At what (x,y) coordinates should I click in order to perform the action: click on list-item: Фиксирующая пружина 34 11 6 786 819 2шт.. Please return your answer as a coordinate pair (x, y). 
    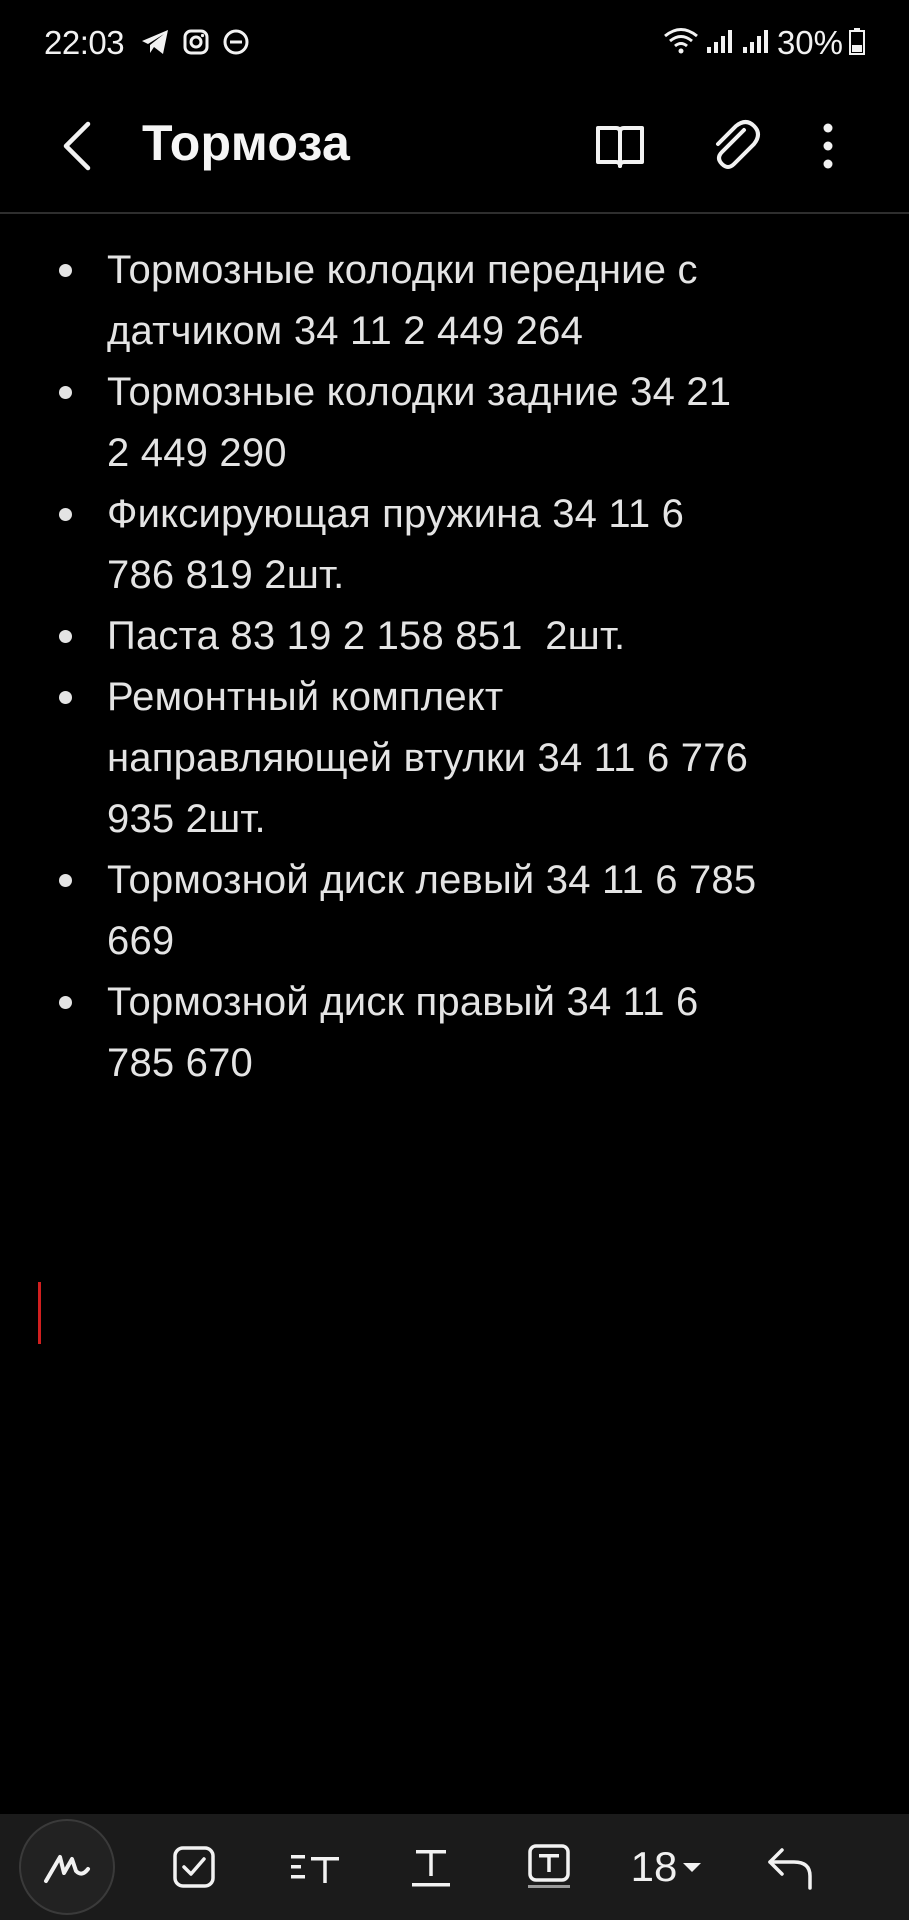
    Looking at the image, I should click on (454, 545).